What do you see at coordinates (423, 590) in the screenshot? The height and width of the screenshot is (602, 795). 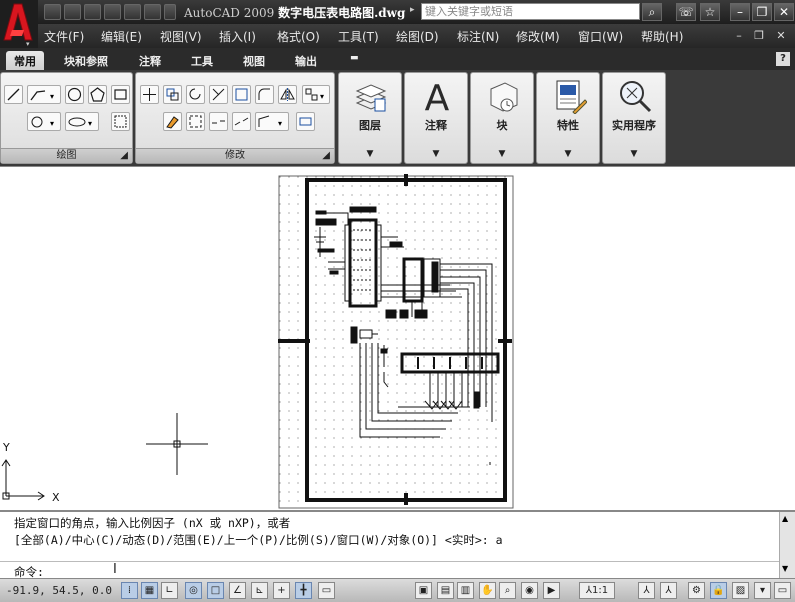 I see `model-space-icon: ▣` at bounding box center [423, 590].